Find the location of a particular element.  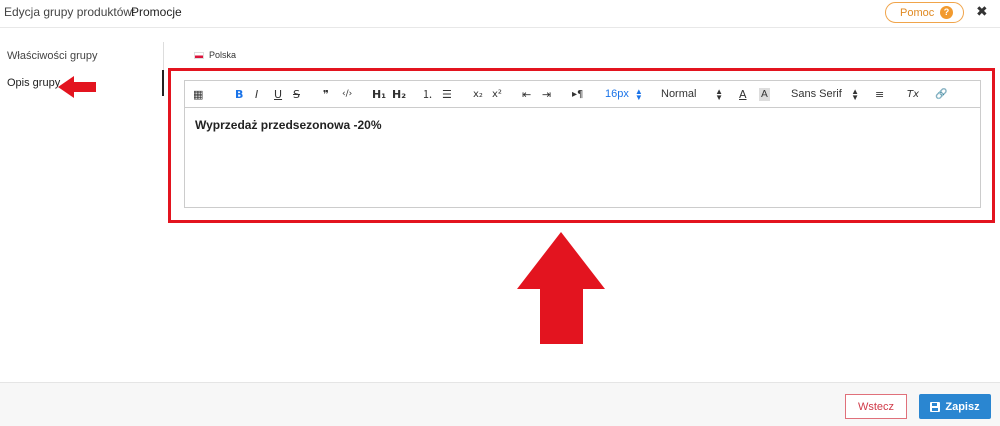

close-icon: ✖ is located at coordinates (982, 11).